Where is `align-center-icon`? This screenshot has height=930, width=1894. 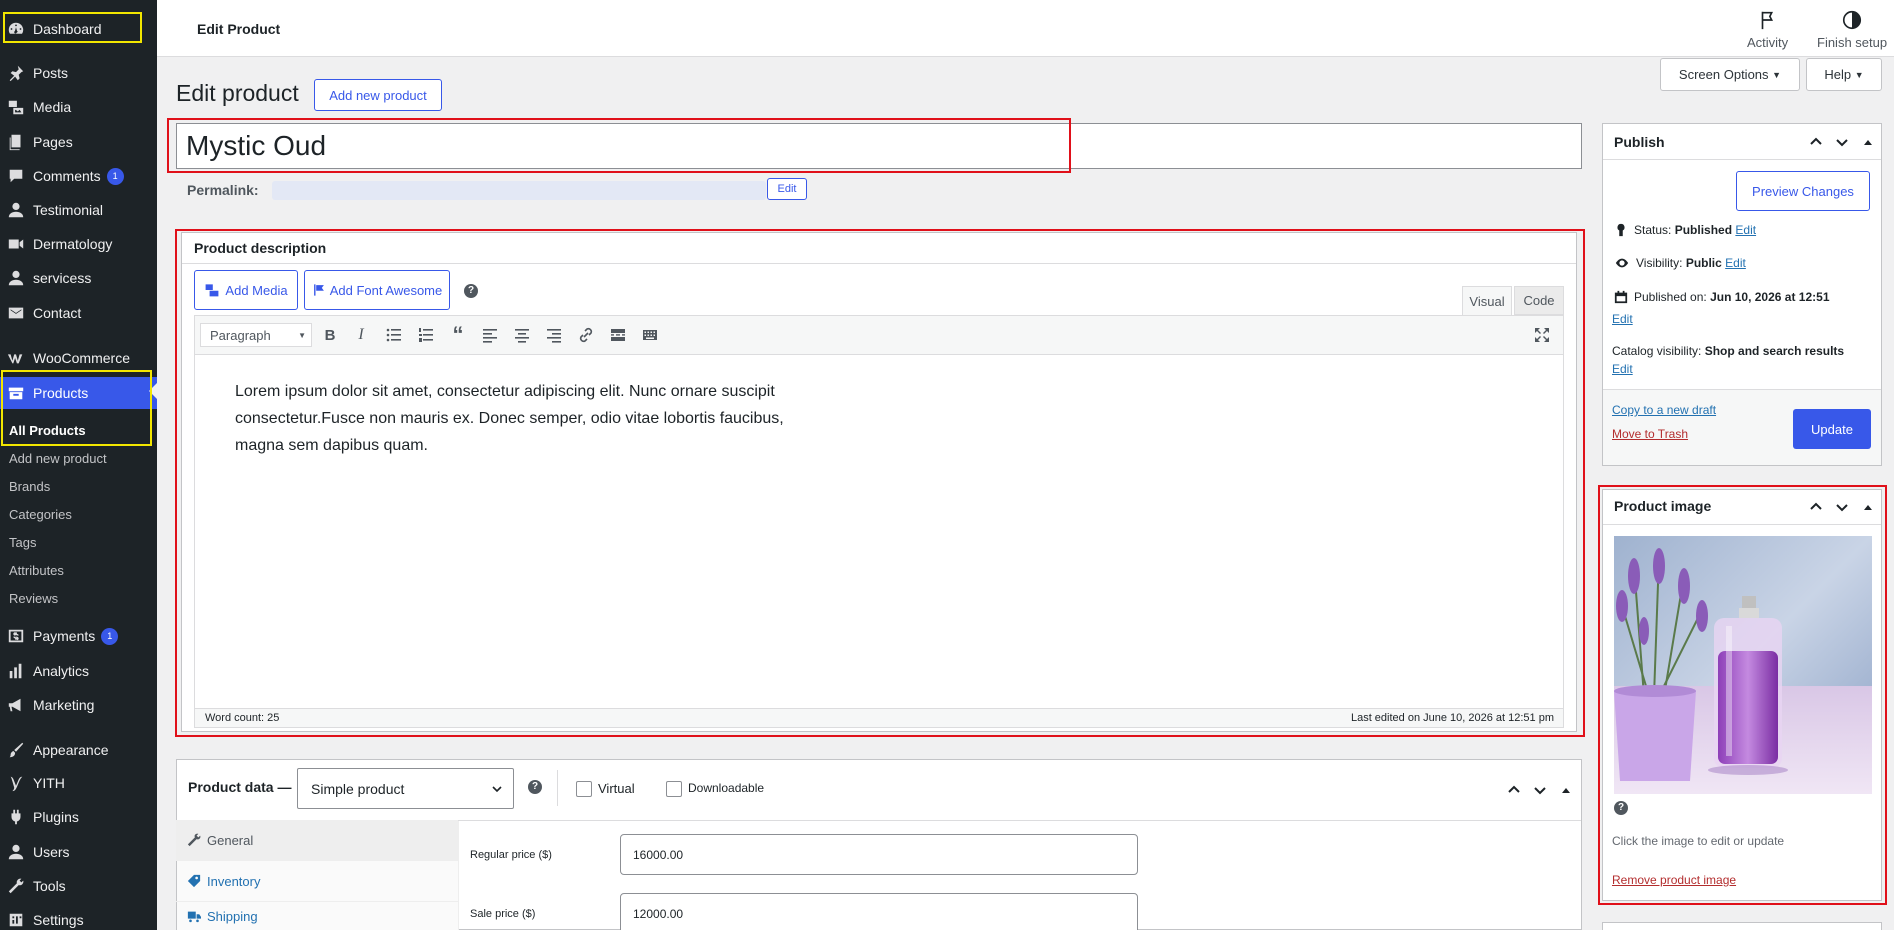 align-center-icon is located at coordinates (522, 335).